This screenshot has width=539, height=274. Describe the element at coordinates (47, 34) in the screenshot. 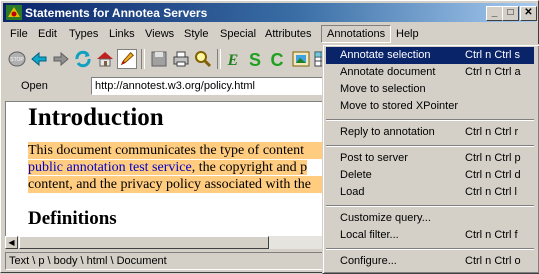

I see `menu-edit: Edit` at that location.